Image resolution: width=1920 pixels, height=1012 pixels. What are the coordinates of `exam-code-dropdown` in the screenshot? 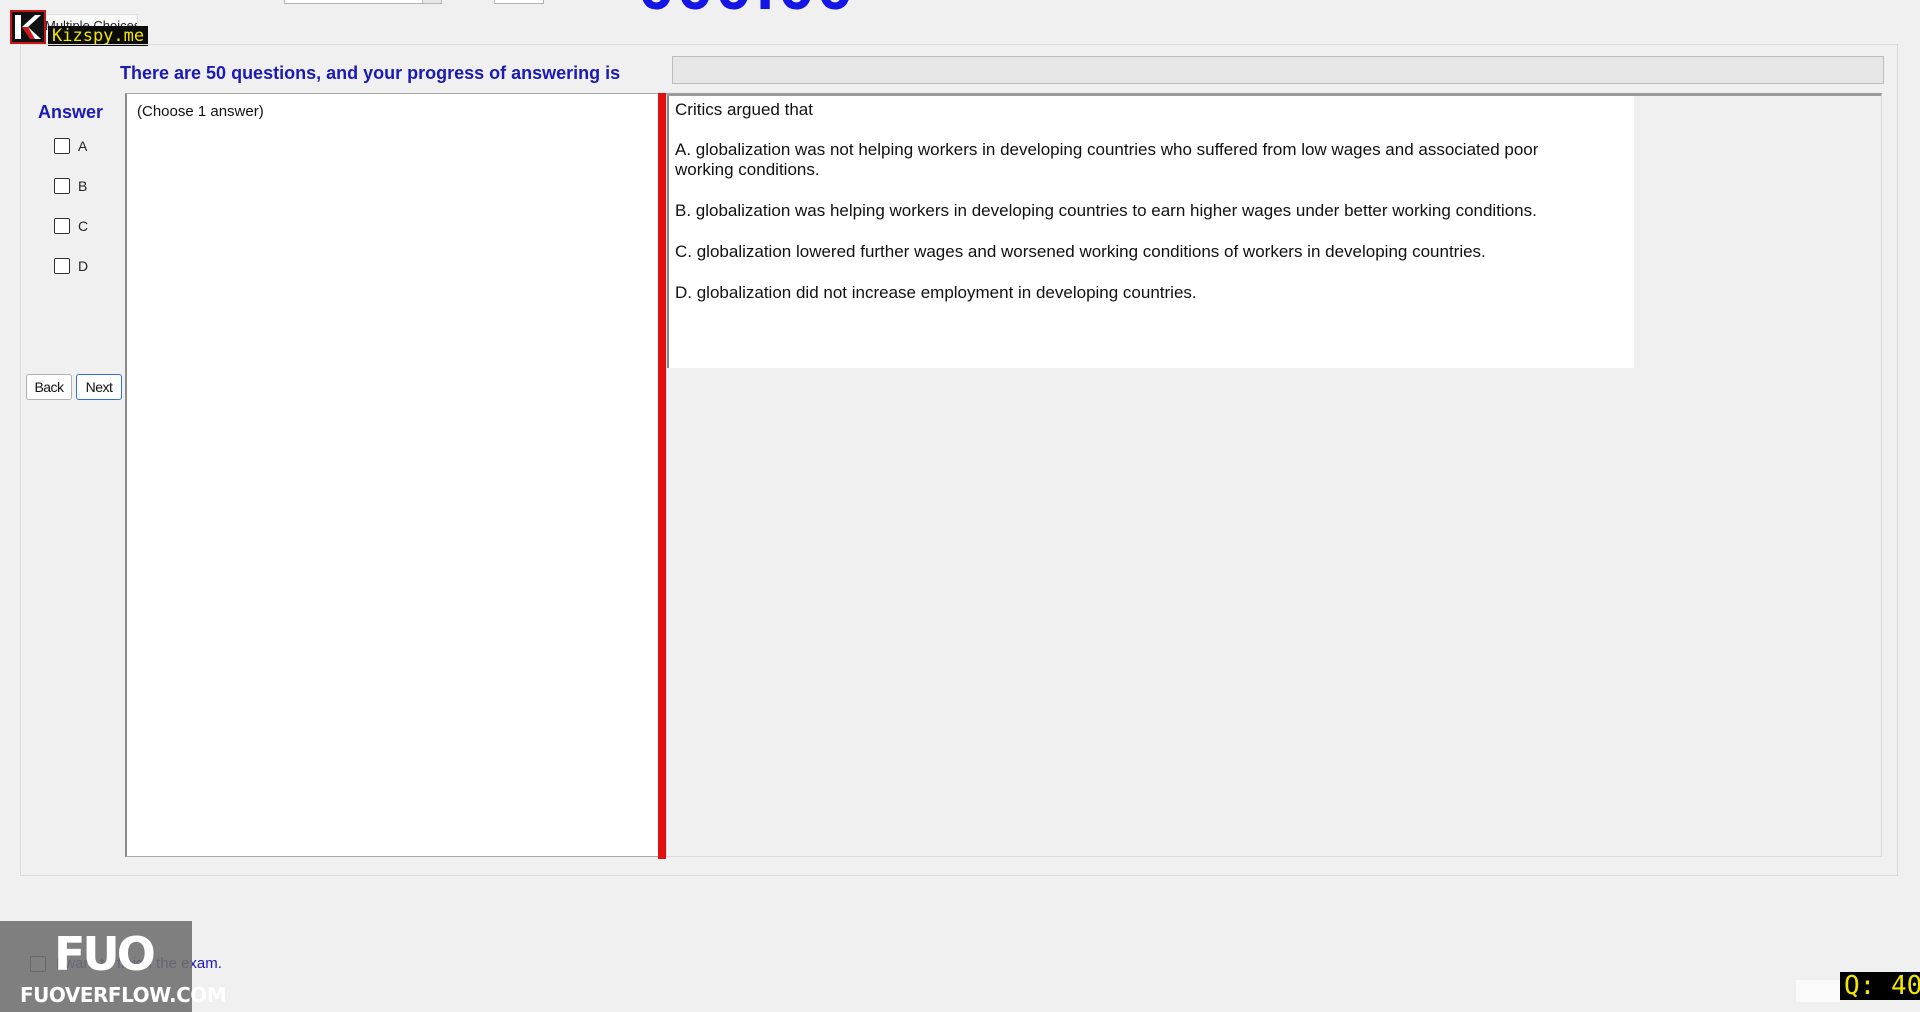 It's located at (363, 2).